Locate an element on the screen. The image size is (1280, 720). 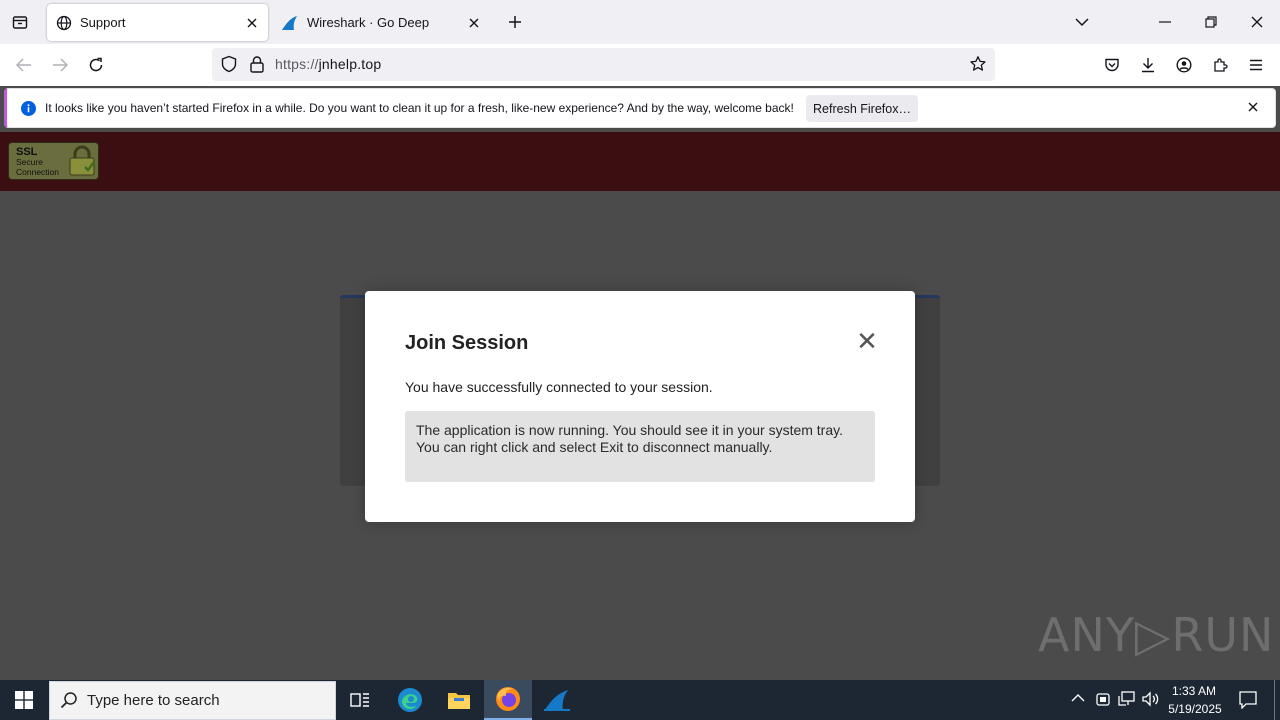
firefox-taskbar-icon is located at coordinates (508, 700).